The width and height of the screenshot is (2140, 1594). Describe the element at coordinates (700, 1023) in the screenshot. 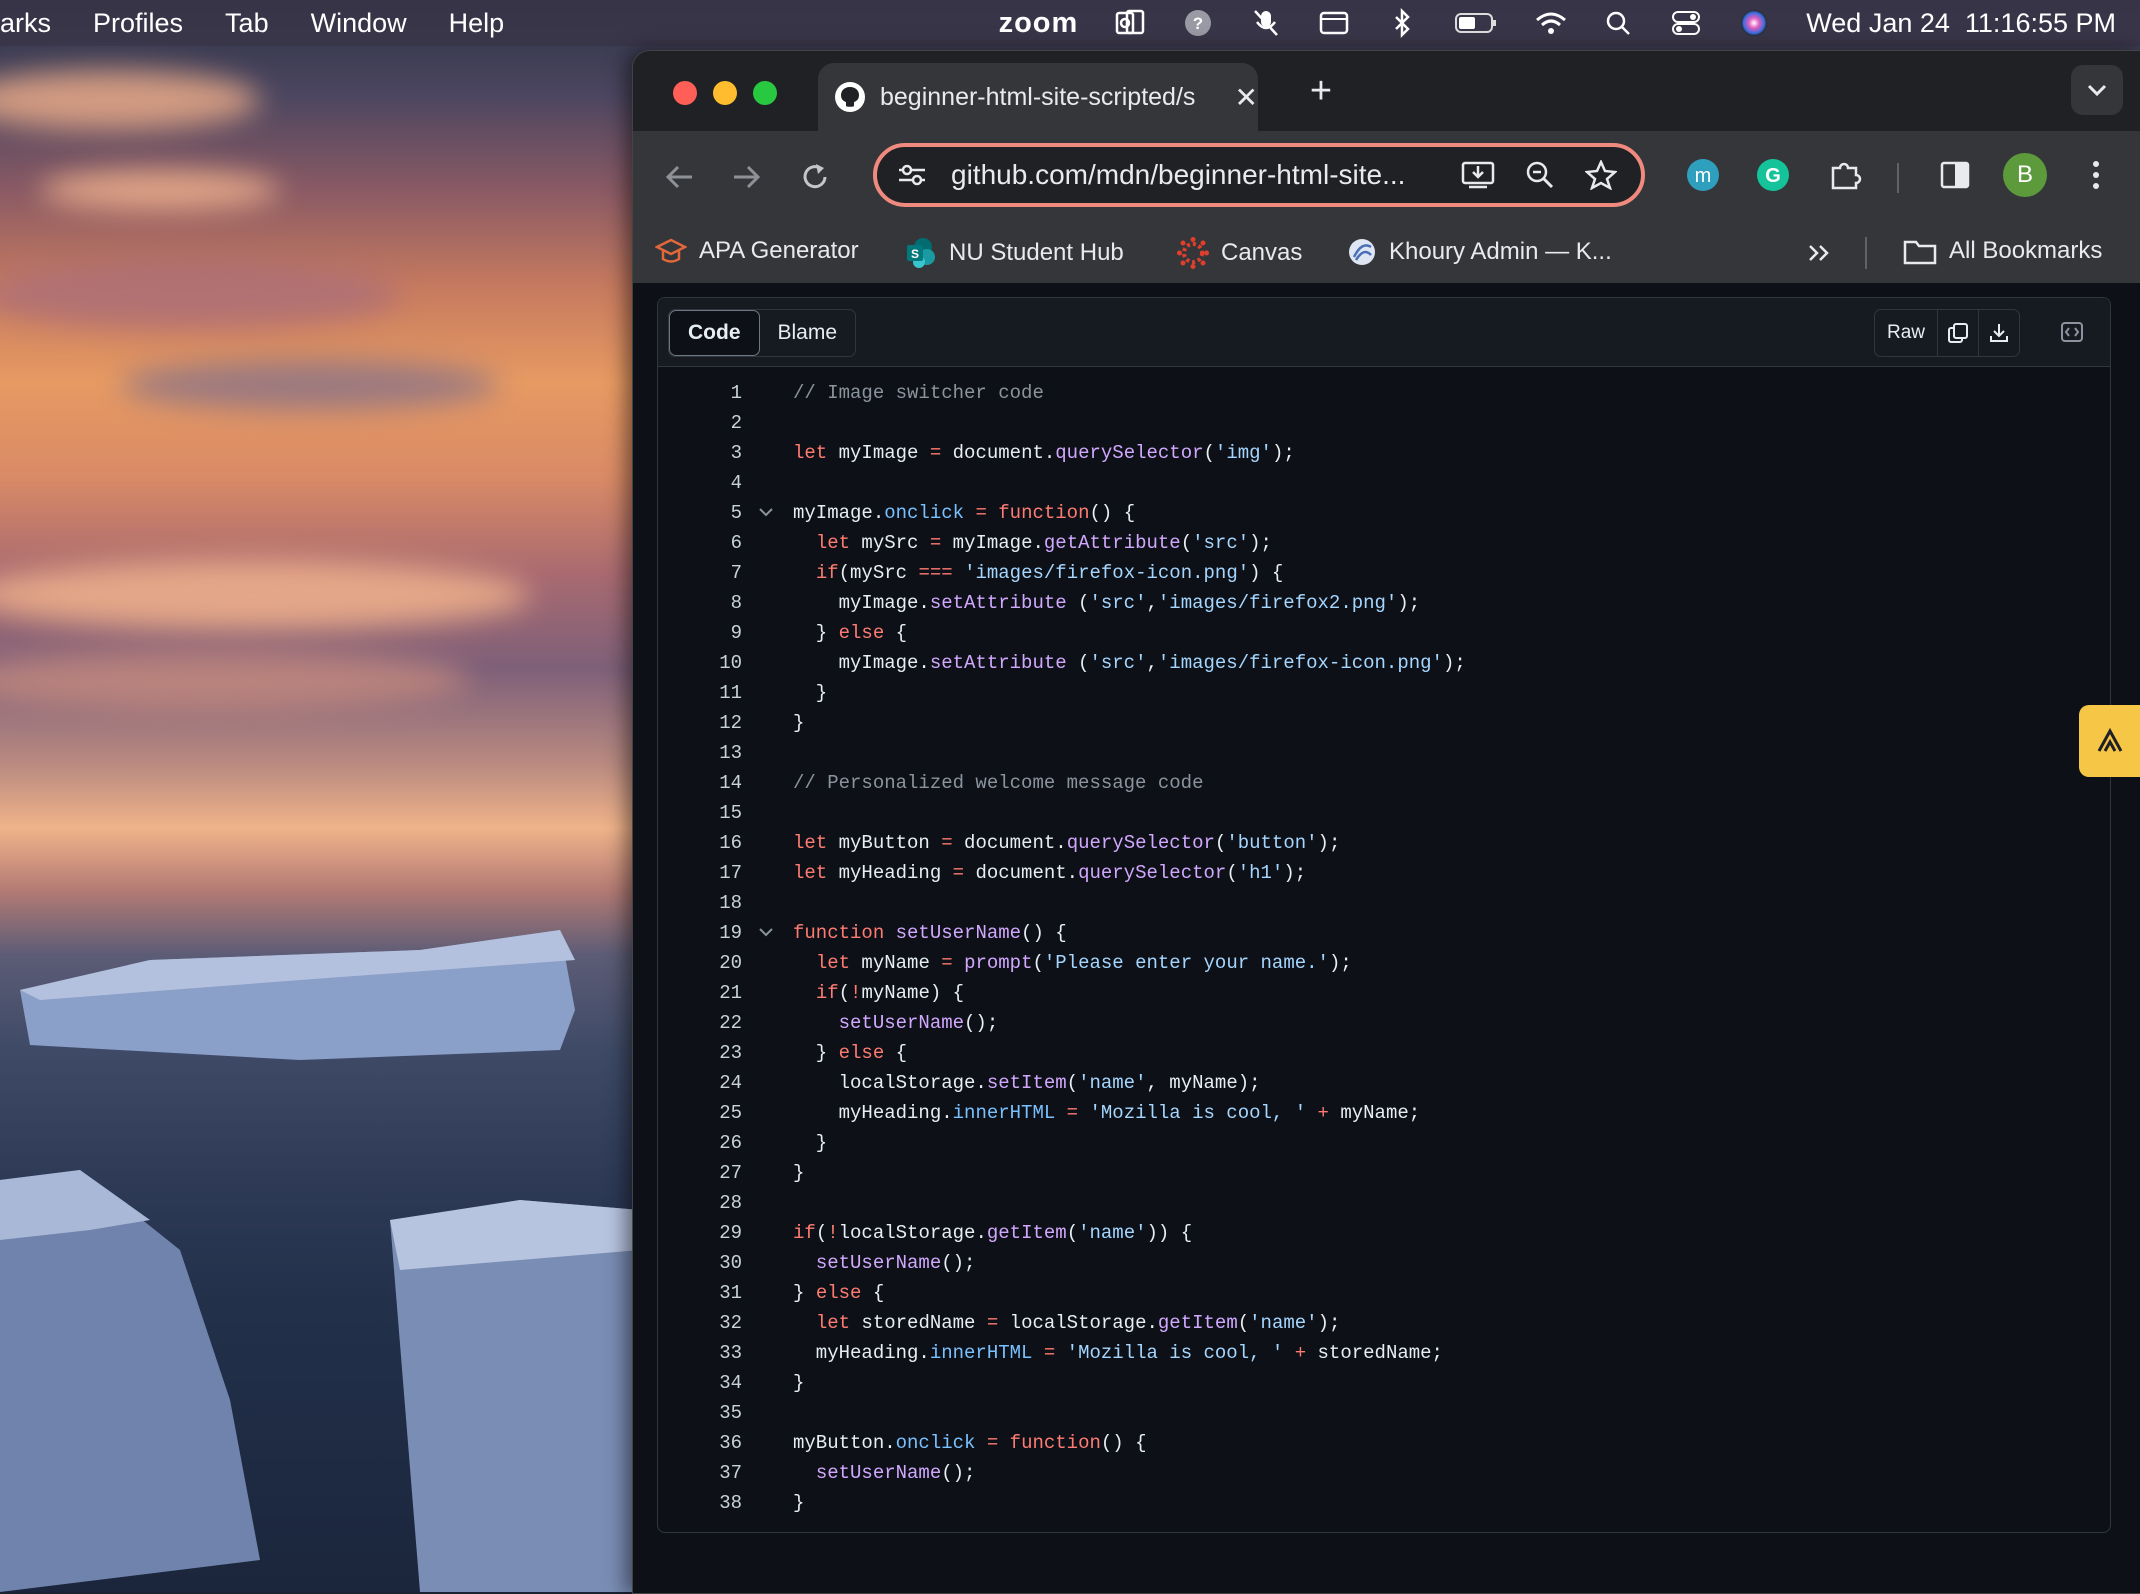

I see `line-number: 22` at that location.